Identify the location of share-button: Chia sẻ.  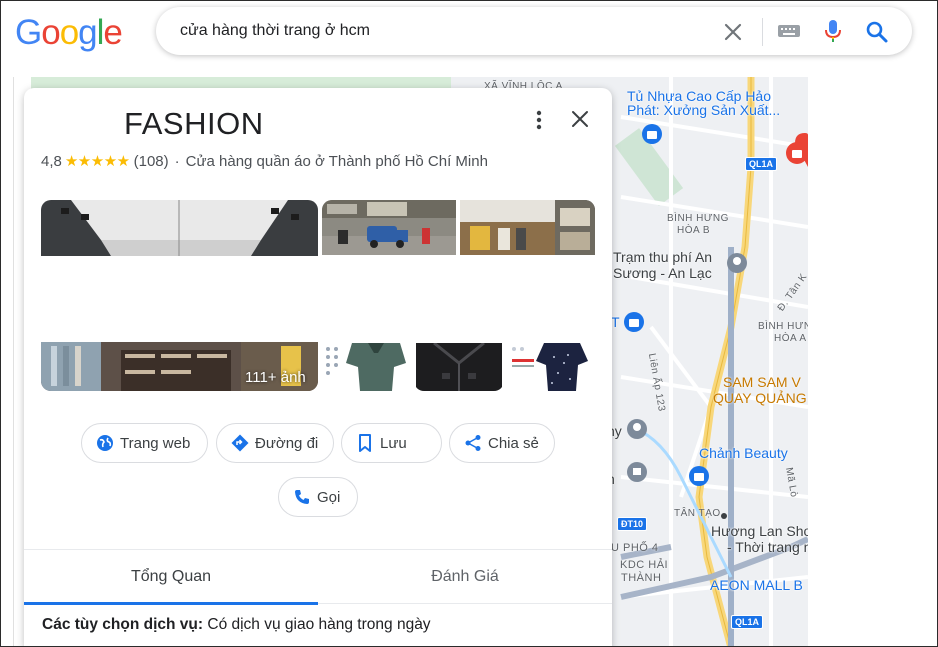
(502, 443).